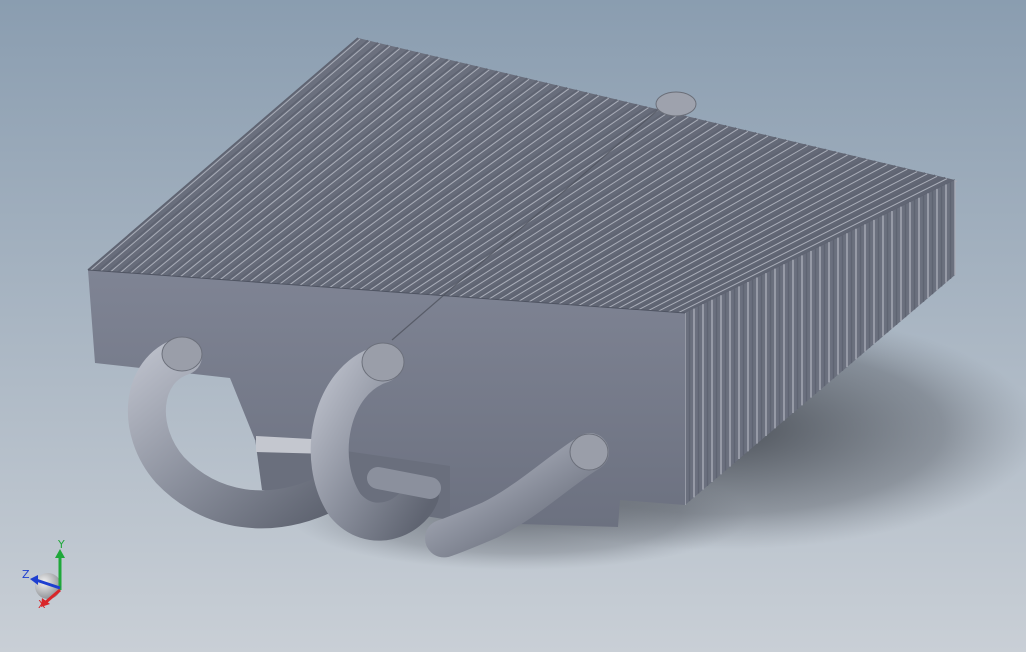 This screenshot has width=1026, height=652. What do you see at coordinates (26, 574) in the screenshot?
I see `z-axis-label: Z` at bounding box center [26, 574].